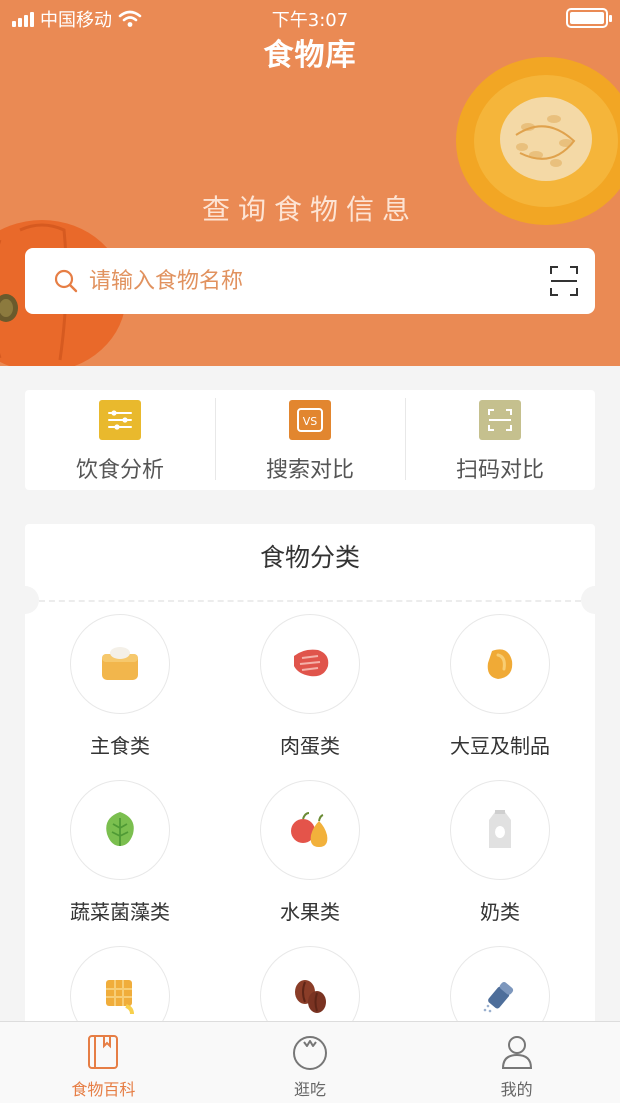 Image resolution: width=620 pixels, height=1103 pixels. I want to click on search-compare-button: VS 搜索对比, so click(310, 440).